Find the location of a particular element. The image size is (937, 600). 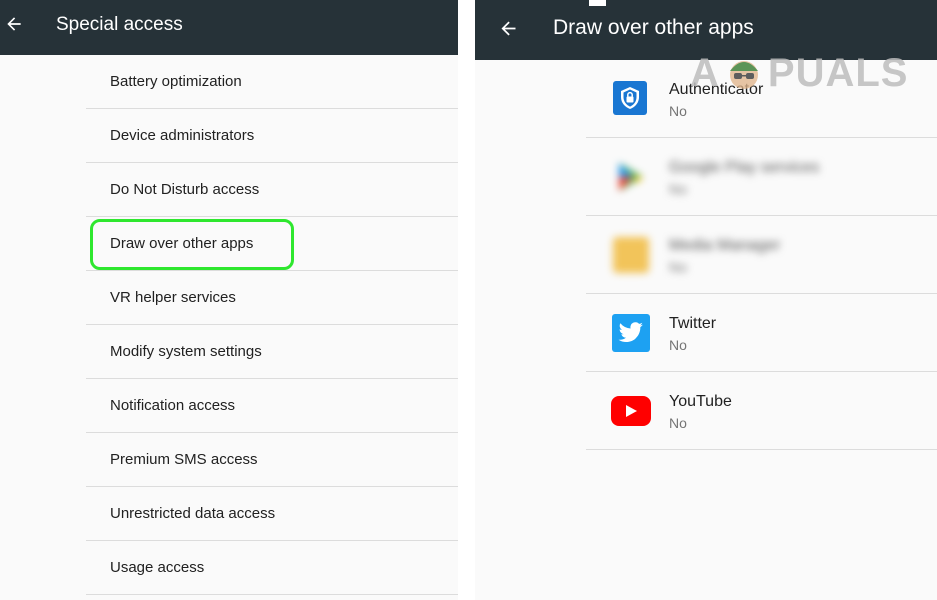

youtube-icon is located at coordinates (631, 411).